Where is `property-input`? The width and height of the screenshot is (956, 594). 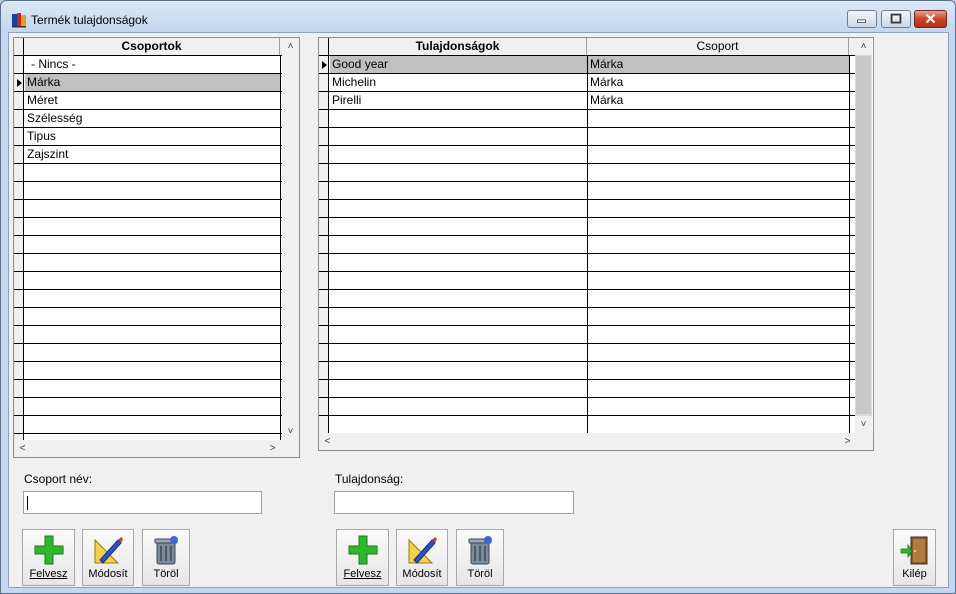
property-input is located at coordinates (454, 502).